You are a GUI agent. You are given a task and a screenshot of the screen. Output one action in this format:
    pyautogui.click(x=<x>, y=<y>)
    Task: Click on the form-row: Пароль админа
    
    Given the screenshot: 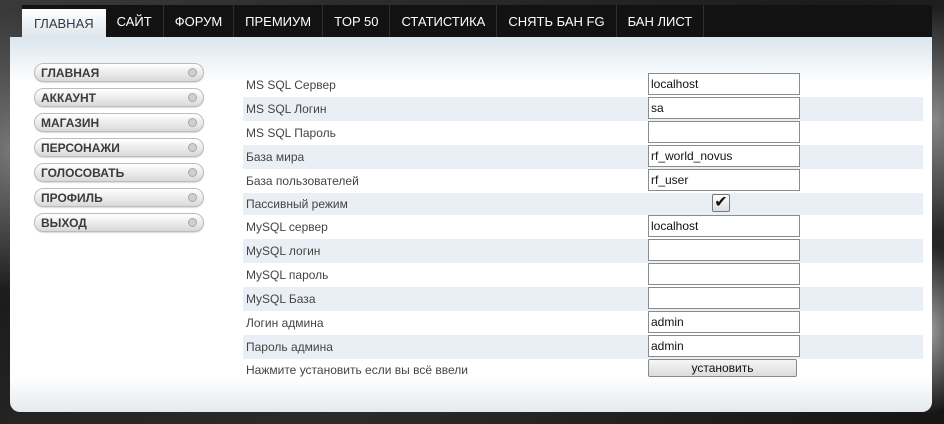 What is the action you would take?
    pyautogui.click(x=583, y=347)
    